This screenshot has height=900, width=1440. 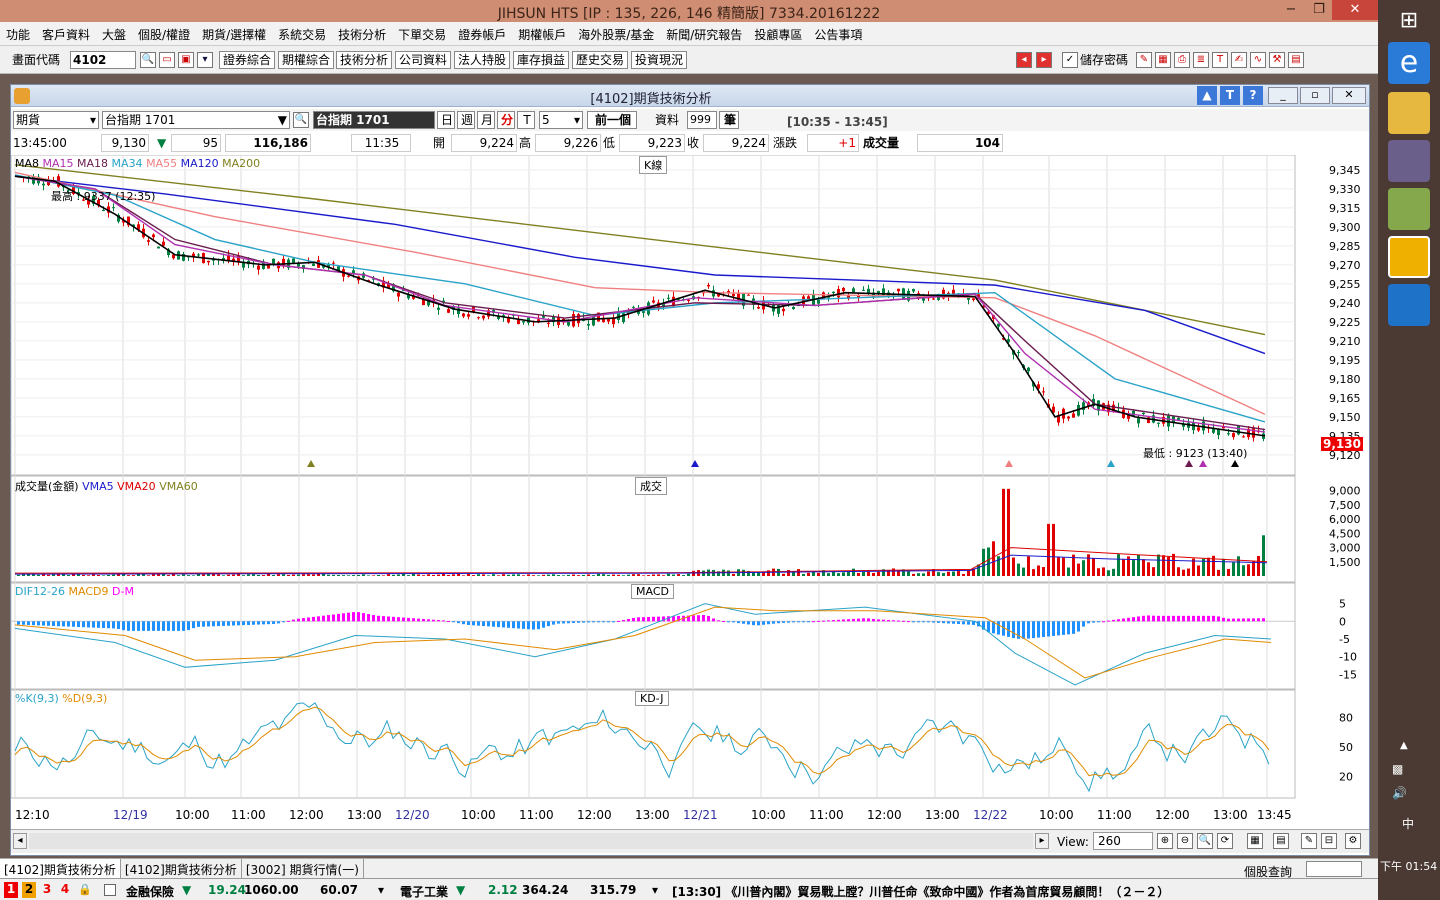 I want to click on stock-query-input, so click(x=1334, y=869).